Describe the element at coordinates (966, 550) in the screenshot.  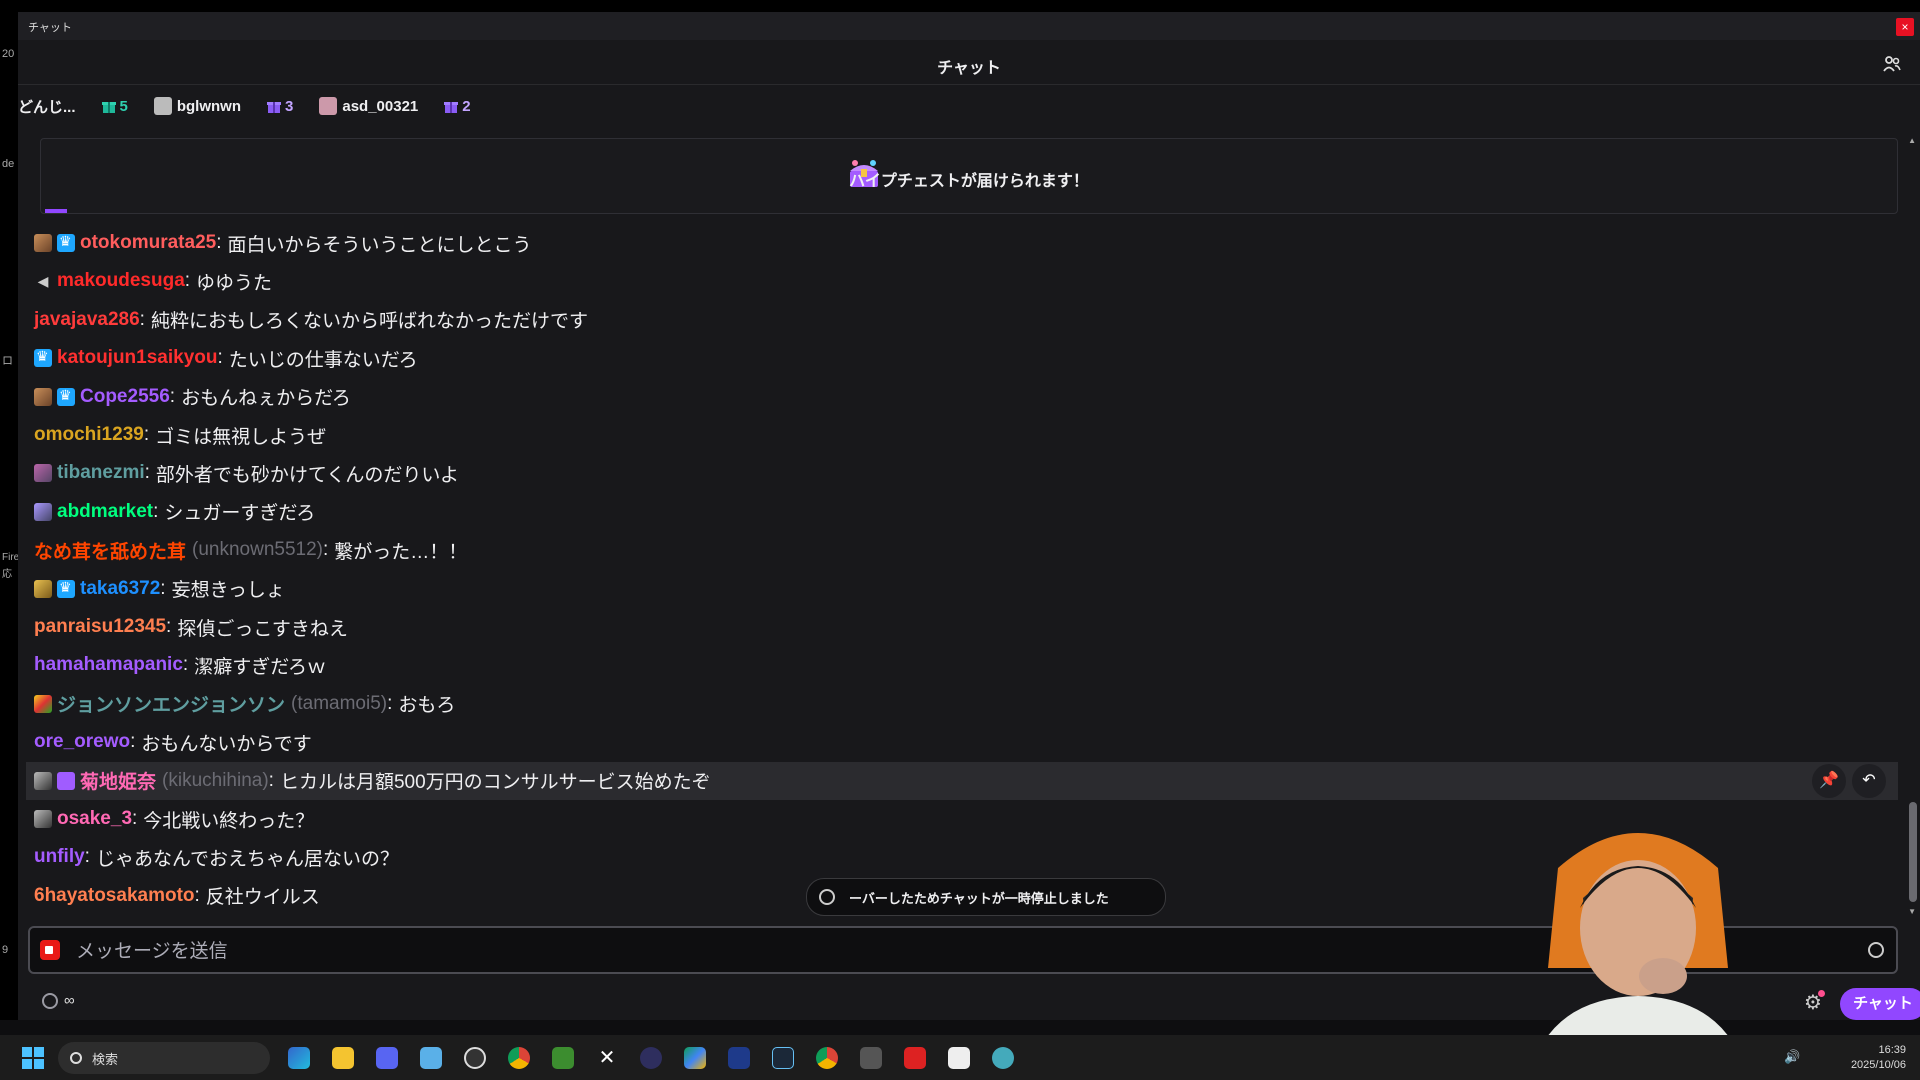
I see `chat-message: なめ茸を舐めた茸 (unknown5512): 繋がった…！！` at that location.